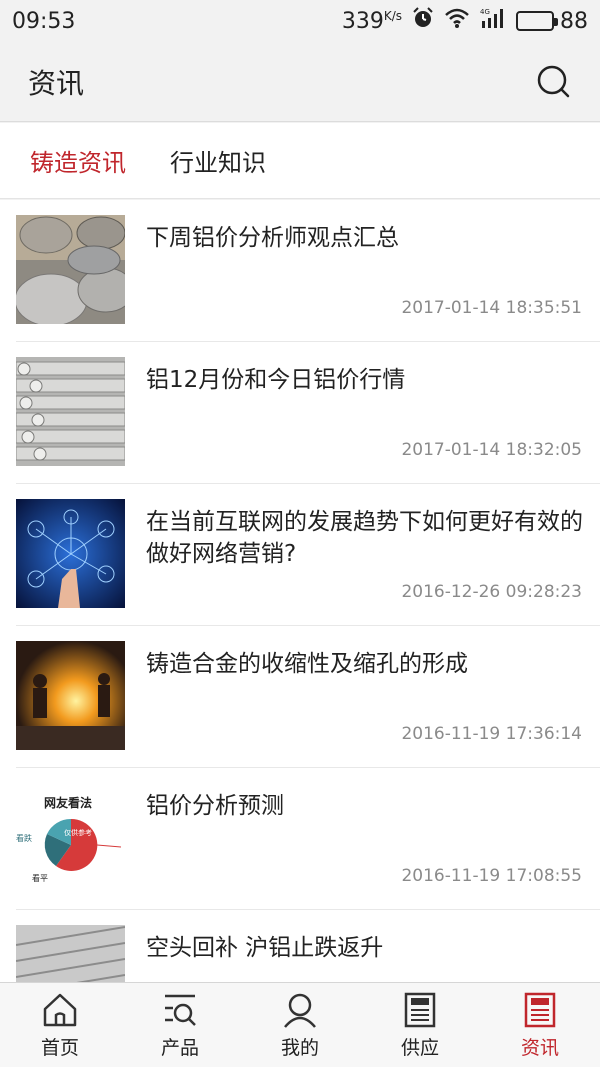 This screenshot has height=1067, width=600. What do you see at coordinates (40, 878) in the screenshot?
I see `pie-bottom-label: 看平` at bounding box center [40, 878].